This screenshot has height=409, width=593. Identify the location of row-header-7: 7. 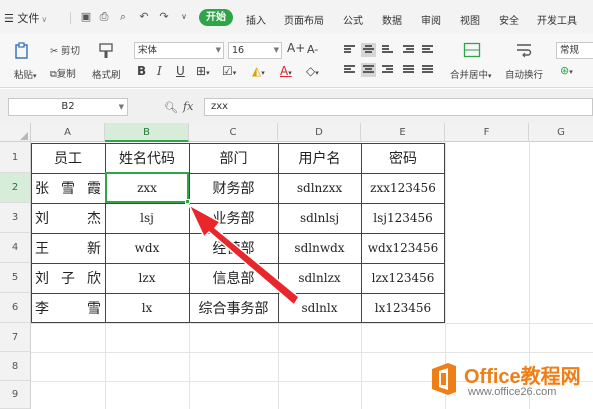
(15, 337).